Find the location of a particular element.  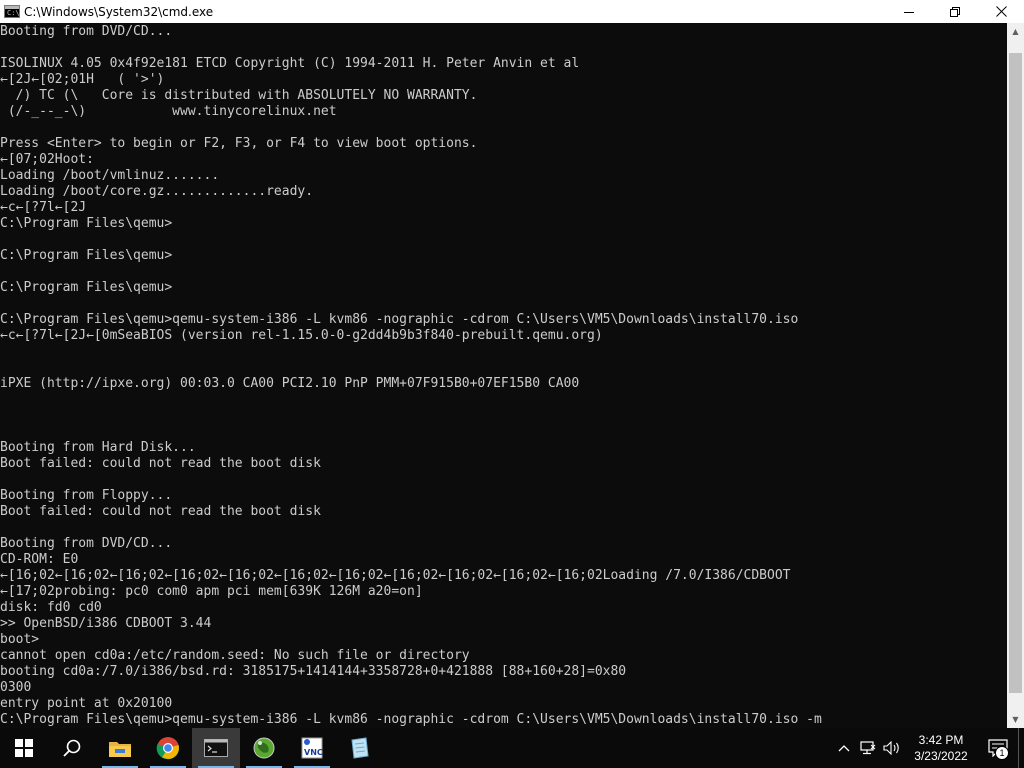

start-button is located at coordinates (24, 748).